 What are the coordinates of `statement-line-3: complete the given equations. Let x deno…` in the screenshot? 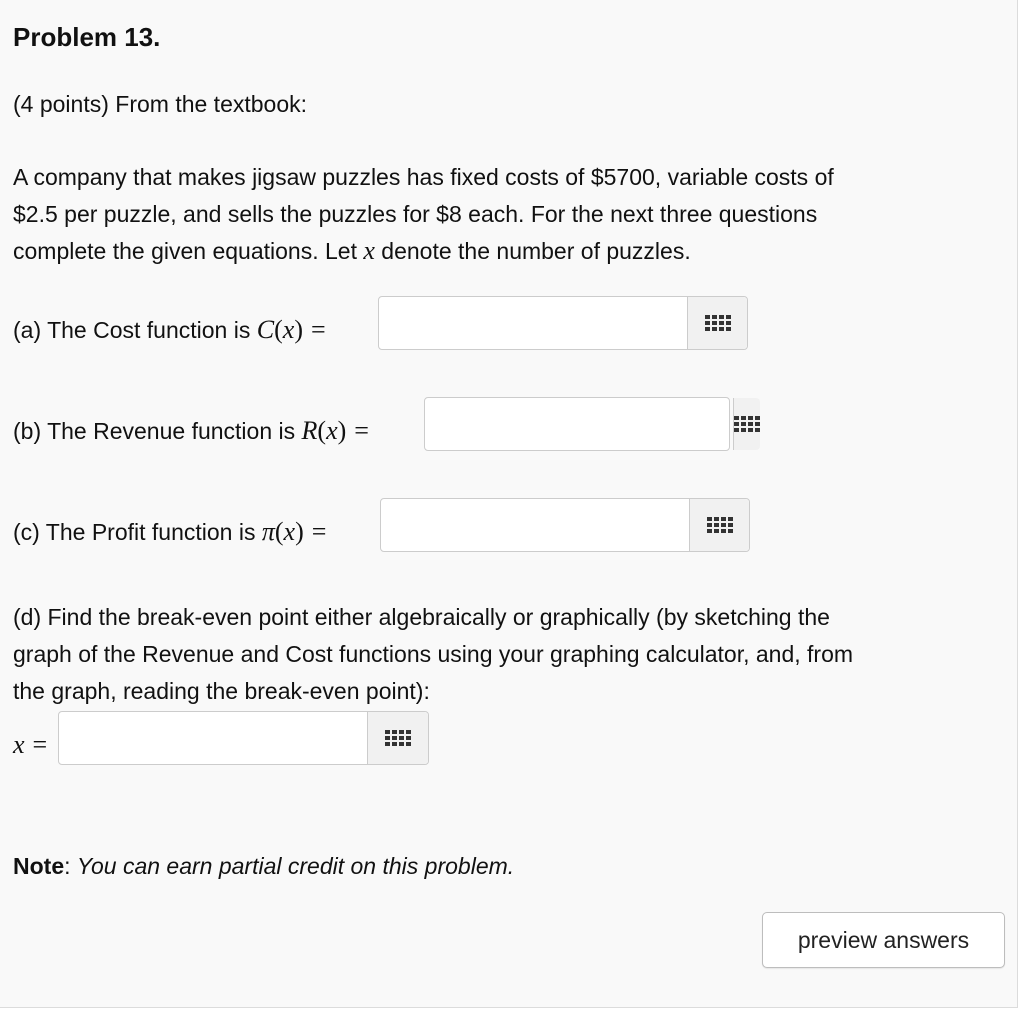 It's located at (352, 251).